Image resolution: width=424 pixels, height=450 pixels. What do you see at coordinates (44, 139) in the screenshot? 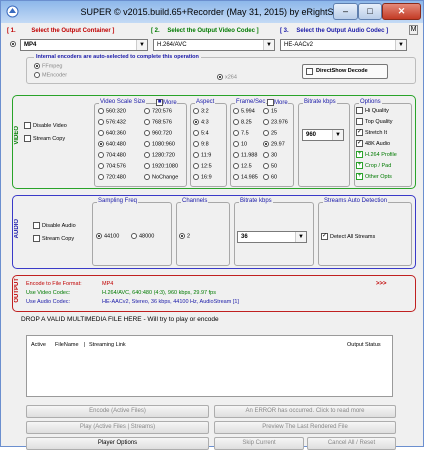
I see `video-stream-copy-option: Stream Copy` at bounding box center [44, 139].